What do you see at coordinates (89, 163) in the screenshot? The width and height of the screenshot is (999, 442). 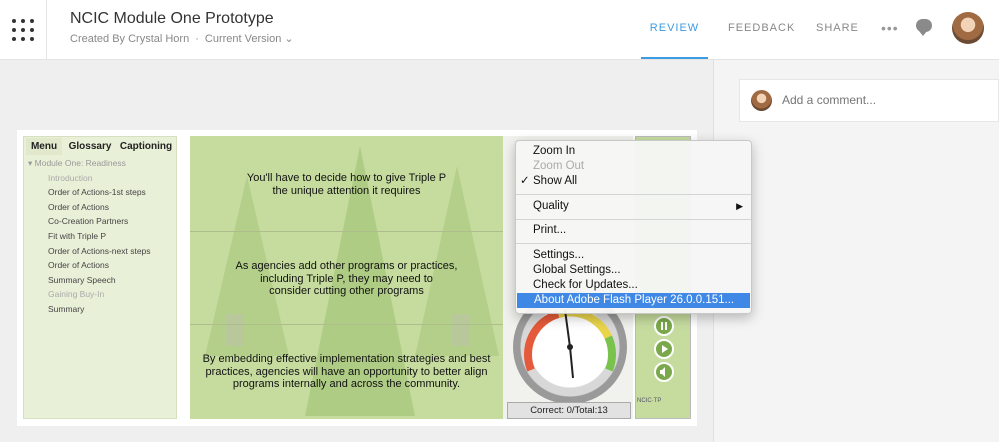 I see `outline-module: ▾ Module One: Readiness` at bounding box center [89, 163].